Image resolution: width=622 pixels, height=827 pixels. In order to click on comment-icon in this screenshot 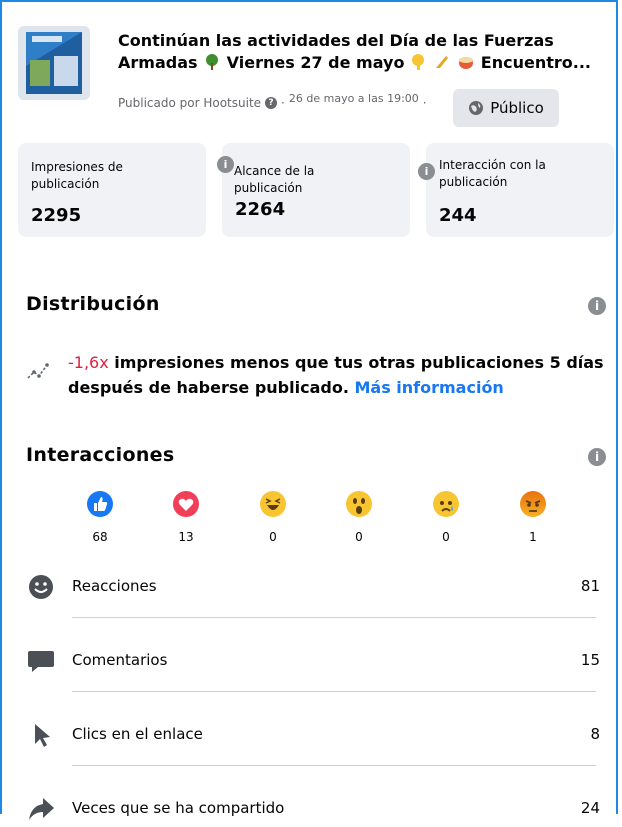, I will do `click(41, 661)`.